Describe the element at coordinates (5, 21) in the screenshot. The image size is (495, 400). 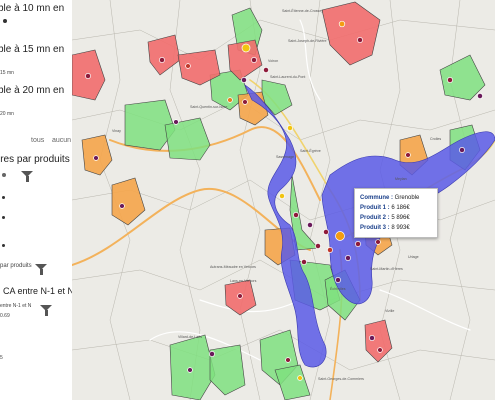
I see `legend-bullet` at that location.